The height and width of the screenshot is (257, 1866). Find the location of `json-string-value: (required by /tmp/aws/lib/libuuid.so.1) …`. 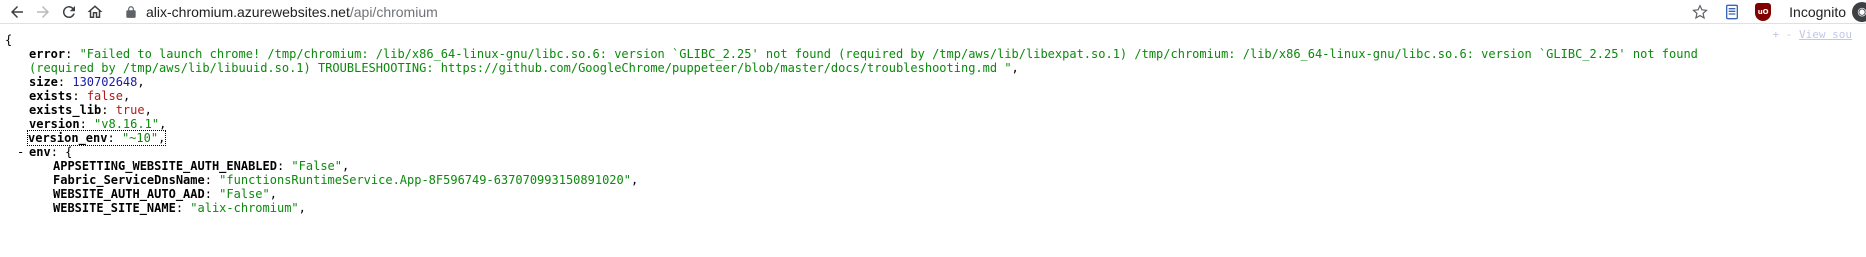

json-string-value: (required by /tmp/aws/lib/libuuid.so.1) … is located at coordinates (520, 68).